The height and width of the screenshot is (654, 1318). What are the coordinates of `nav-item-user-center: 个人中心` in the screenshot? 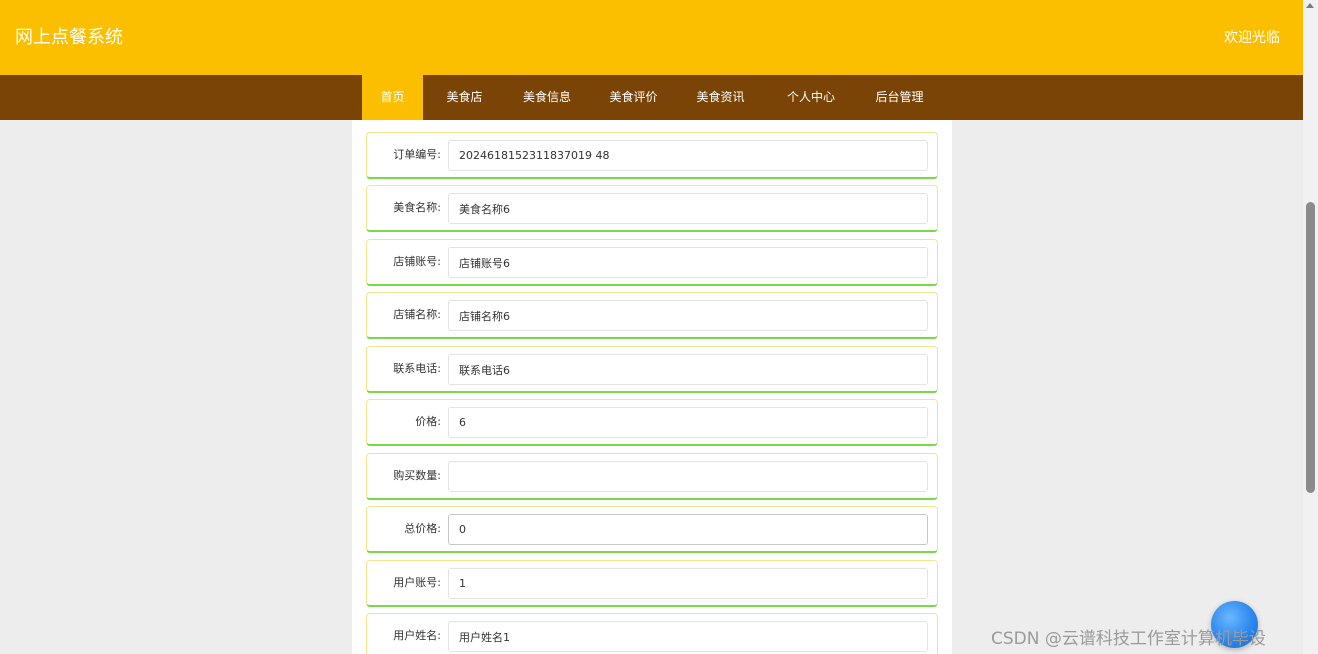 It's located at (811, 97).